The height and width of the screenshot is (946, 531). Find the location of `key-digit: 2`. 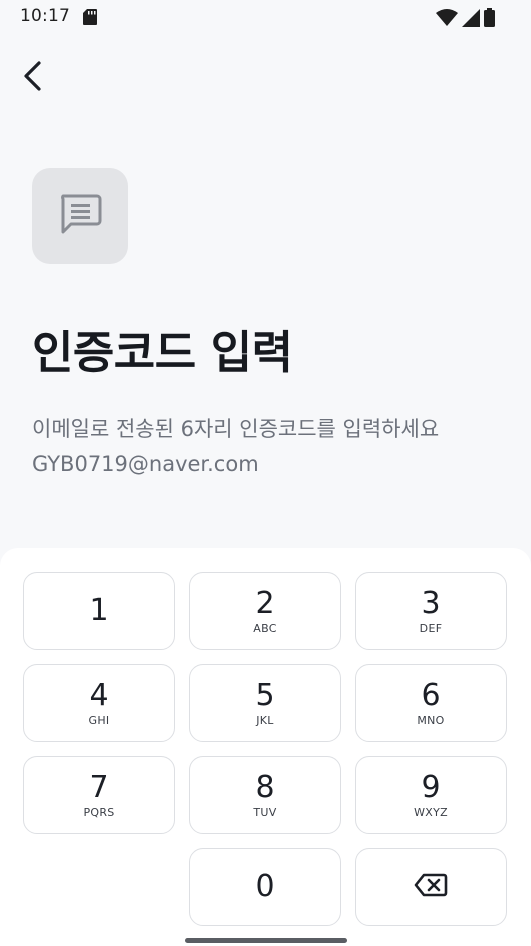

key-digit: 2 is located at coordinates (265, 603).